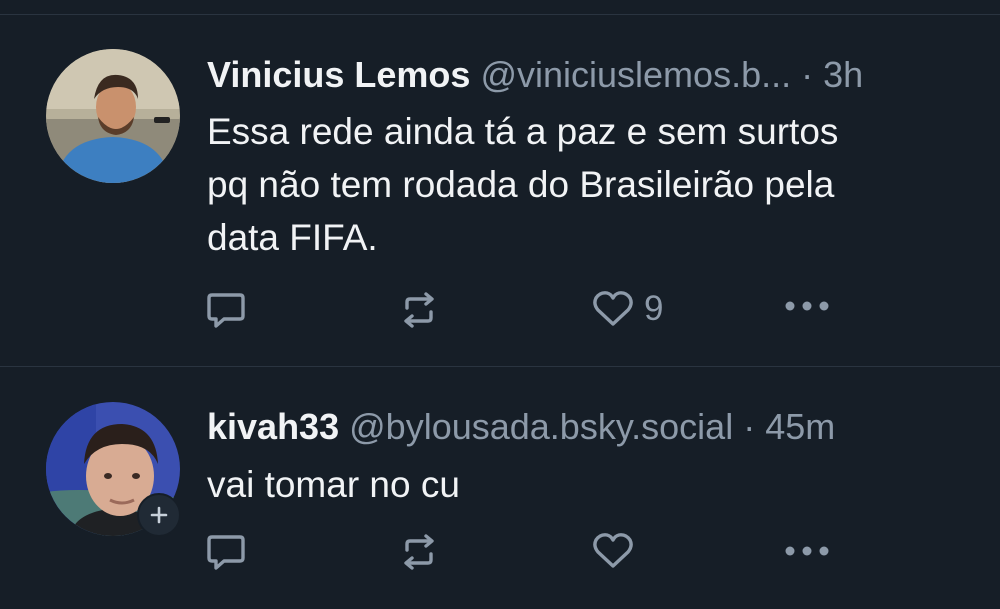  Describe the element at coordinates (843, 74) in the screenshot. I see `post-time: 3h` at that location.